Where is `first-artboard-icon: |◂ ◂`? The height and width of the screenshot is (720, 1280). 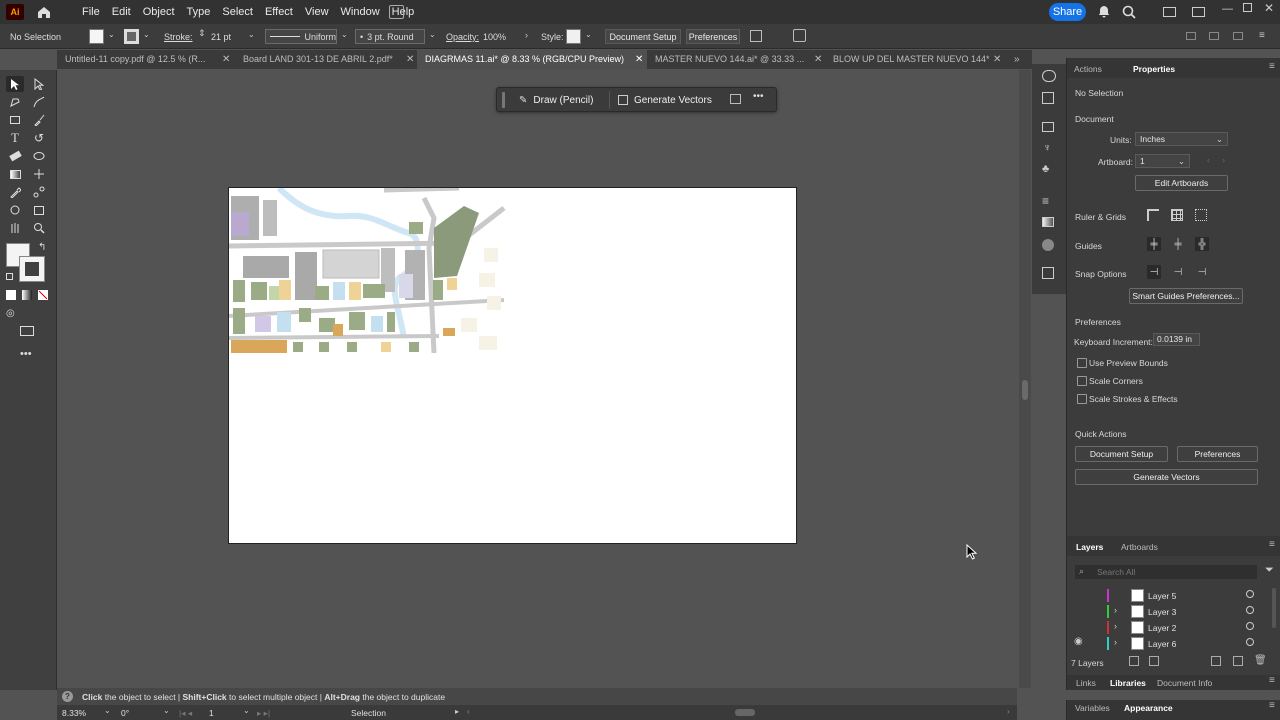
first-artboard-icon: |◂ ◂ is located at coordinates (185, 713).